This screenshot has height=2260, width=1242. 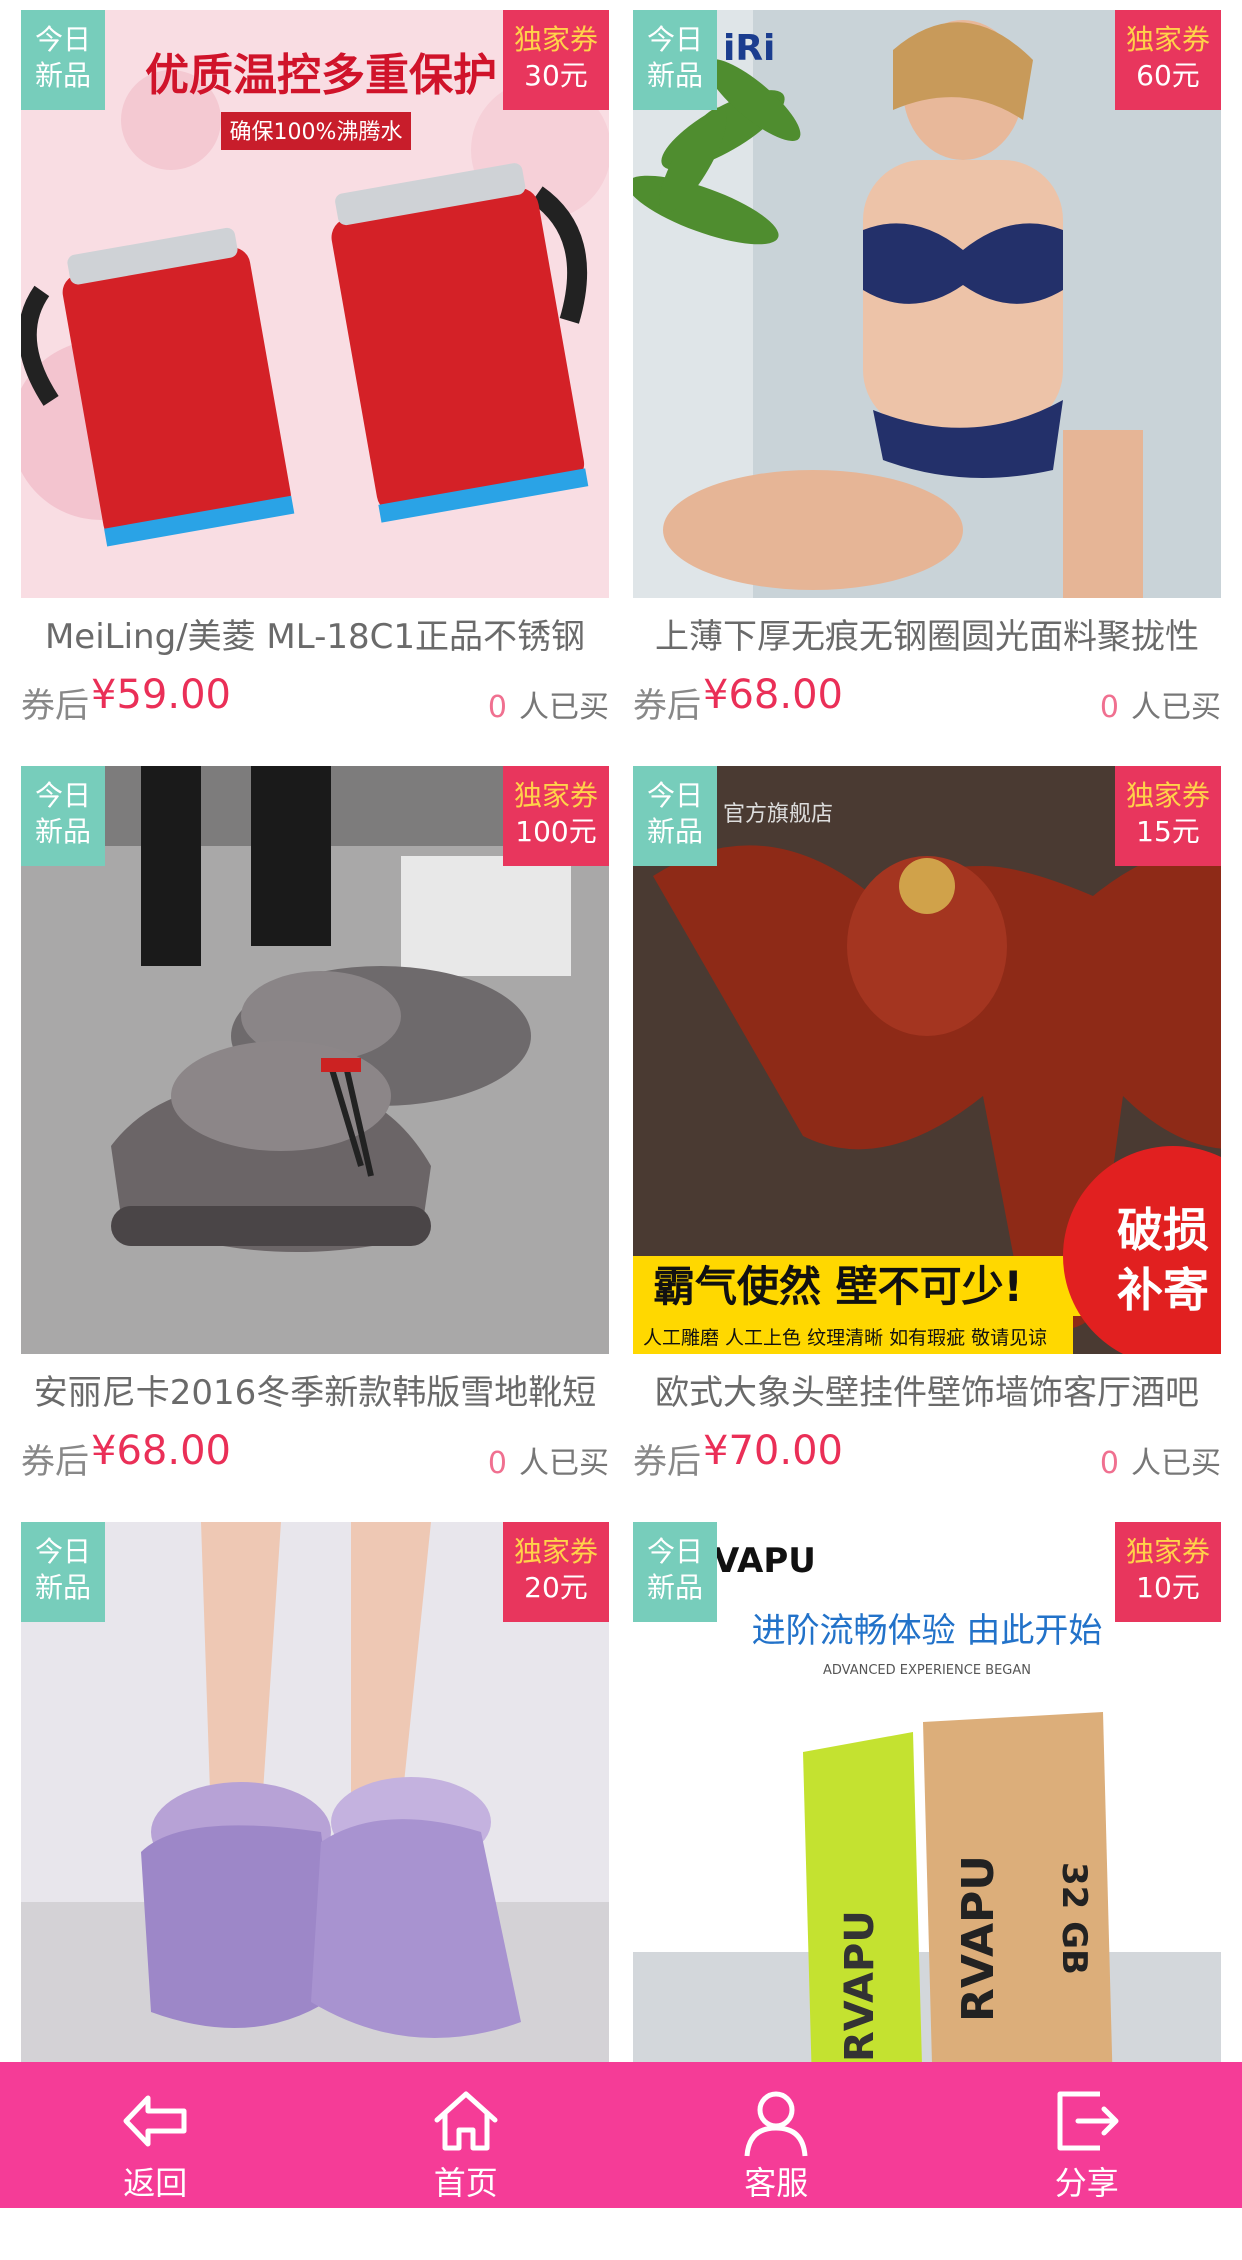 I want to click on bottom-tab-bar: 返回 首页 客服 分享, so click(x=621, y=2135).